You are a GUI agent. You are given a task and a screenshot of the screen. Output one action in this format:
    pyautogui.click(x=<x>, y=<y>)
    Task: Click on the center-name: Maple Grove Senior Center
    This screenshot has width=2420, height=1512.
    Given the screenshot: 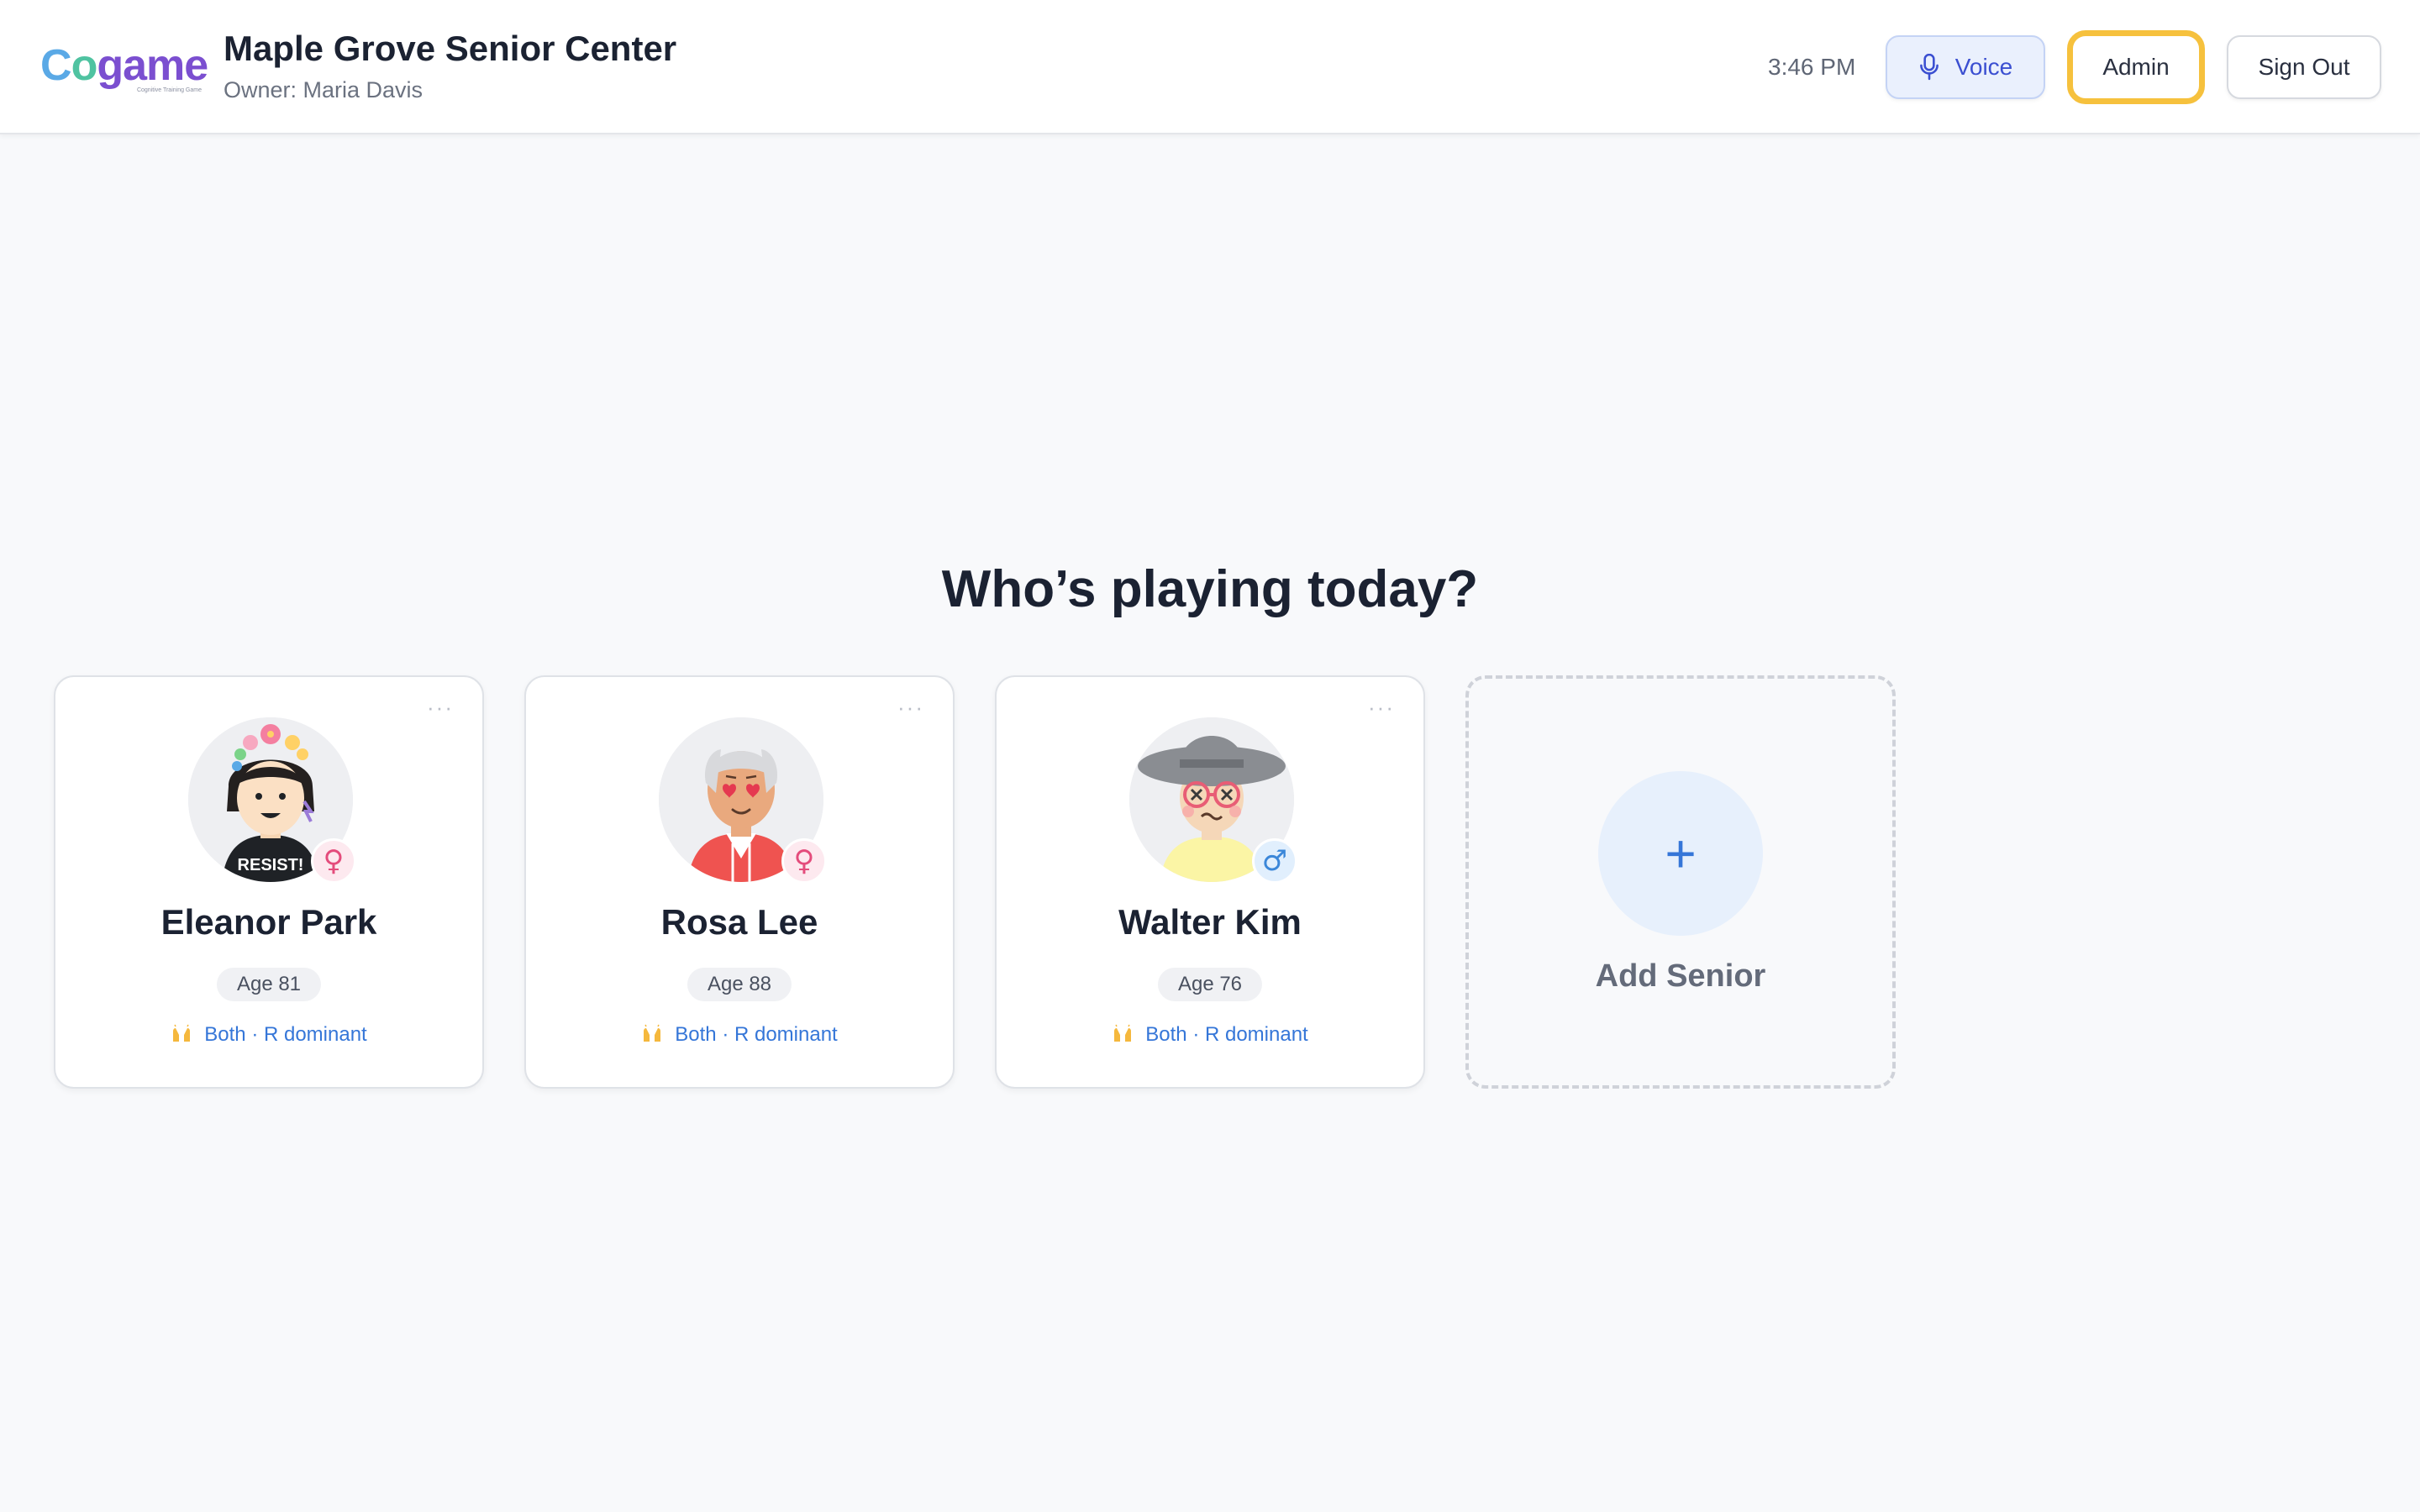 What is the action you would take?
    pyautogui.click(x=450, y=48)
    